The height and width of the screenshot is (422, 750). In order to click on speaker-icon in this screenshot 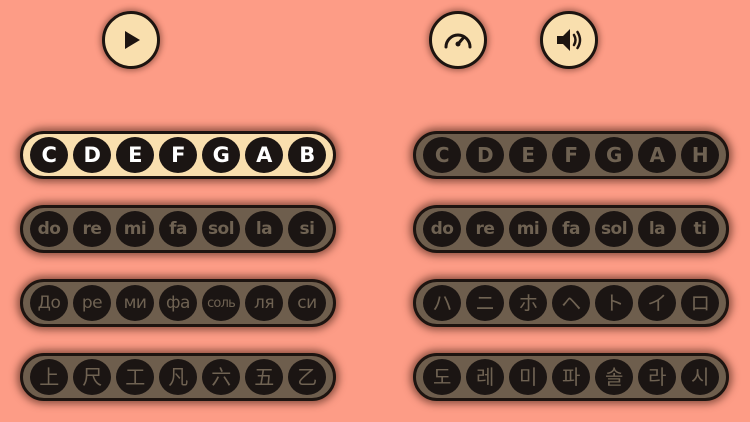, I will do `click(569, 40)`.